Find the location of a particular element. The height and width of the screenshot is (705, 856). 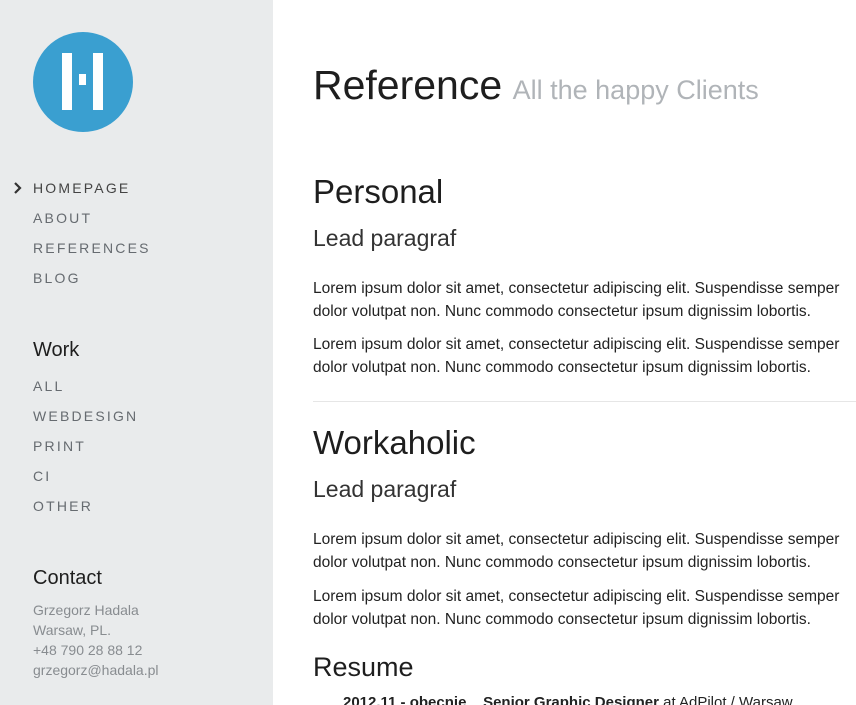

section-divider is located at coordinates (584, 401).